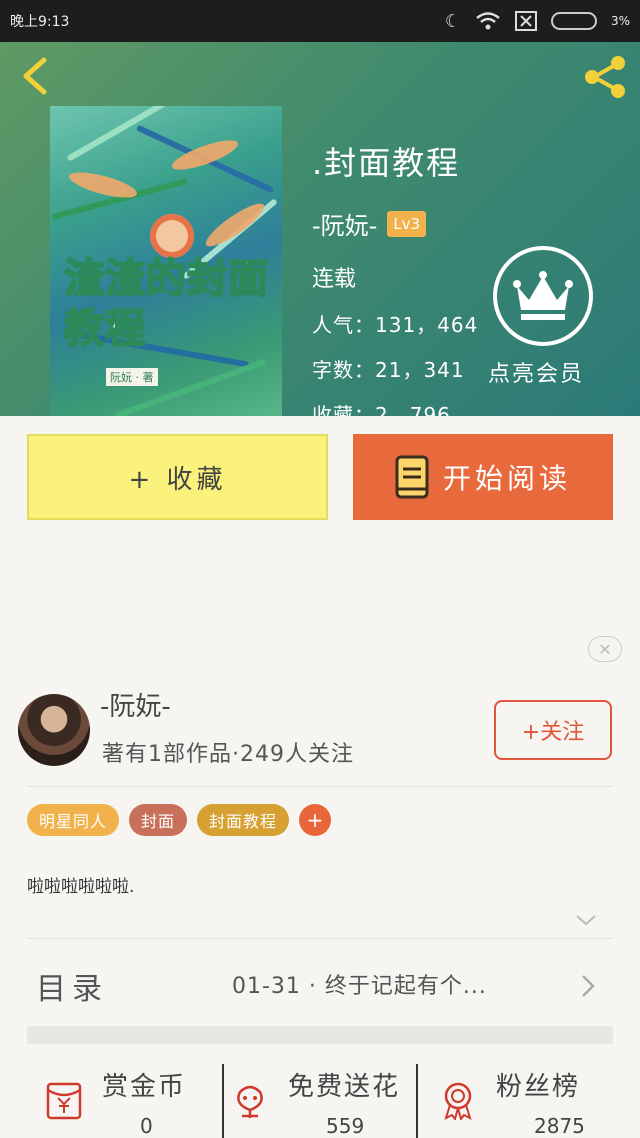 Image resolution: width=640 pixels, height=1138 pixels. I want to click on author-name: -阮妧-, so click(135, 704).